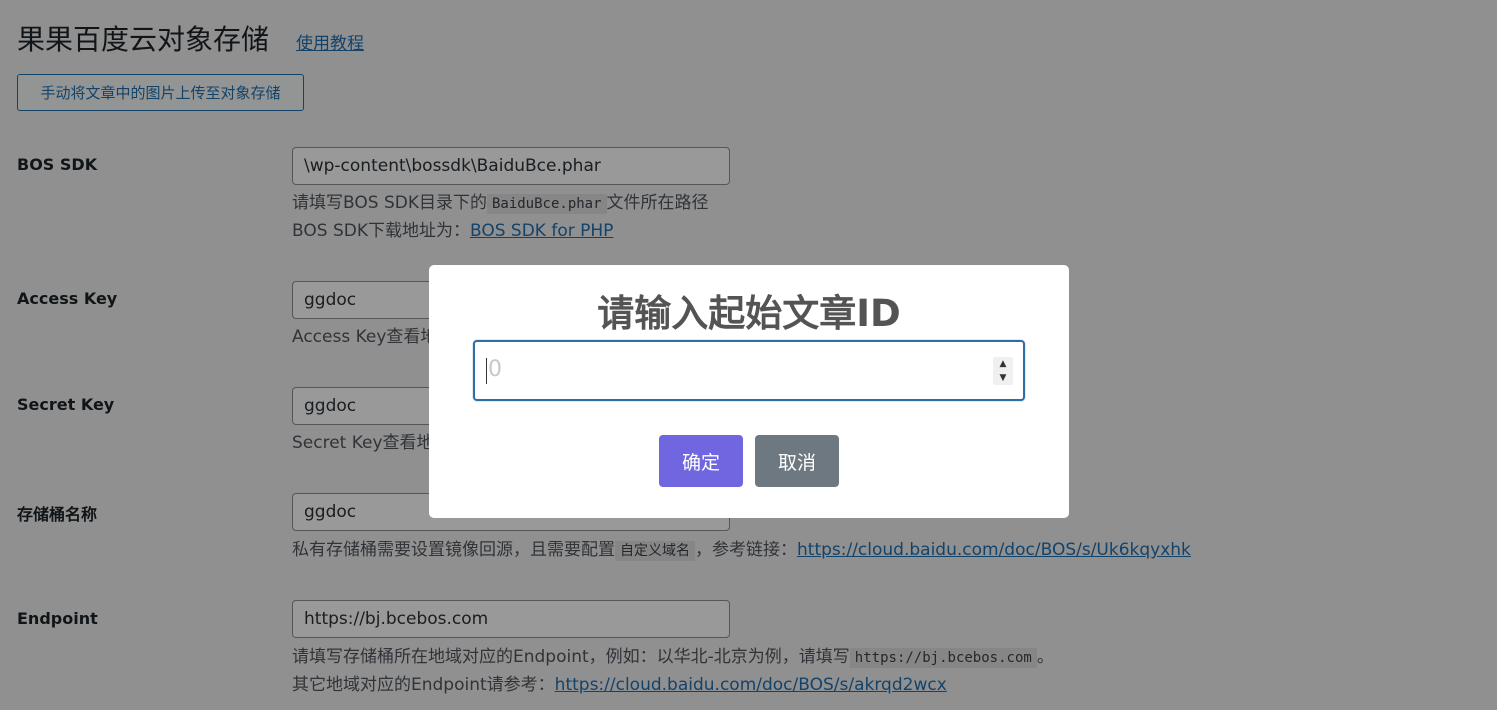  I want to click on number-spinner: ▲ ▼, so click(1003, 371).